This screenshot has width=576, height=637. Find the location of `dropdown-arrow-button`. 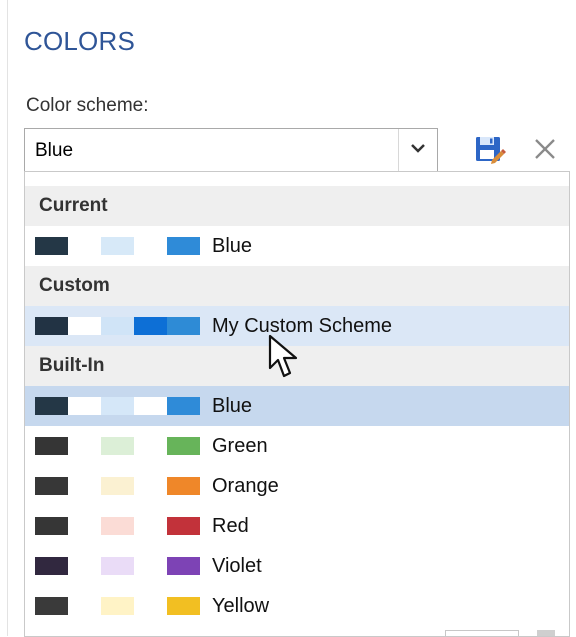

dropdown-arrow-button is located at coordinates (417, 150).